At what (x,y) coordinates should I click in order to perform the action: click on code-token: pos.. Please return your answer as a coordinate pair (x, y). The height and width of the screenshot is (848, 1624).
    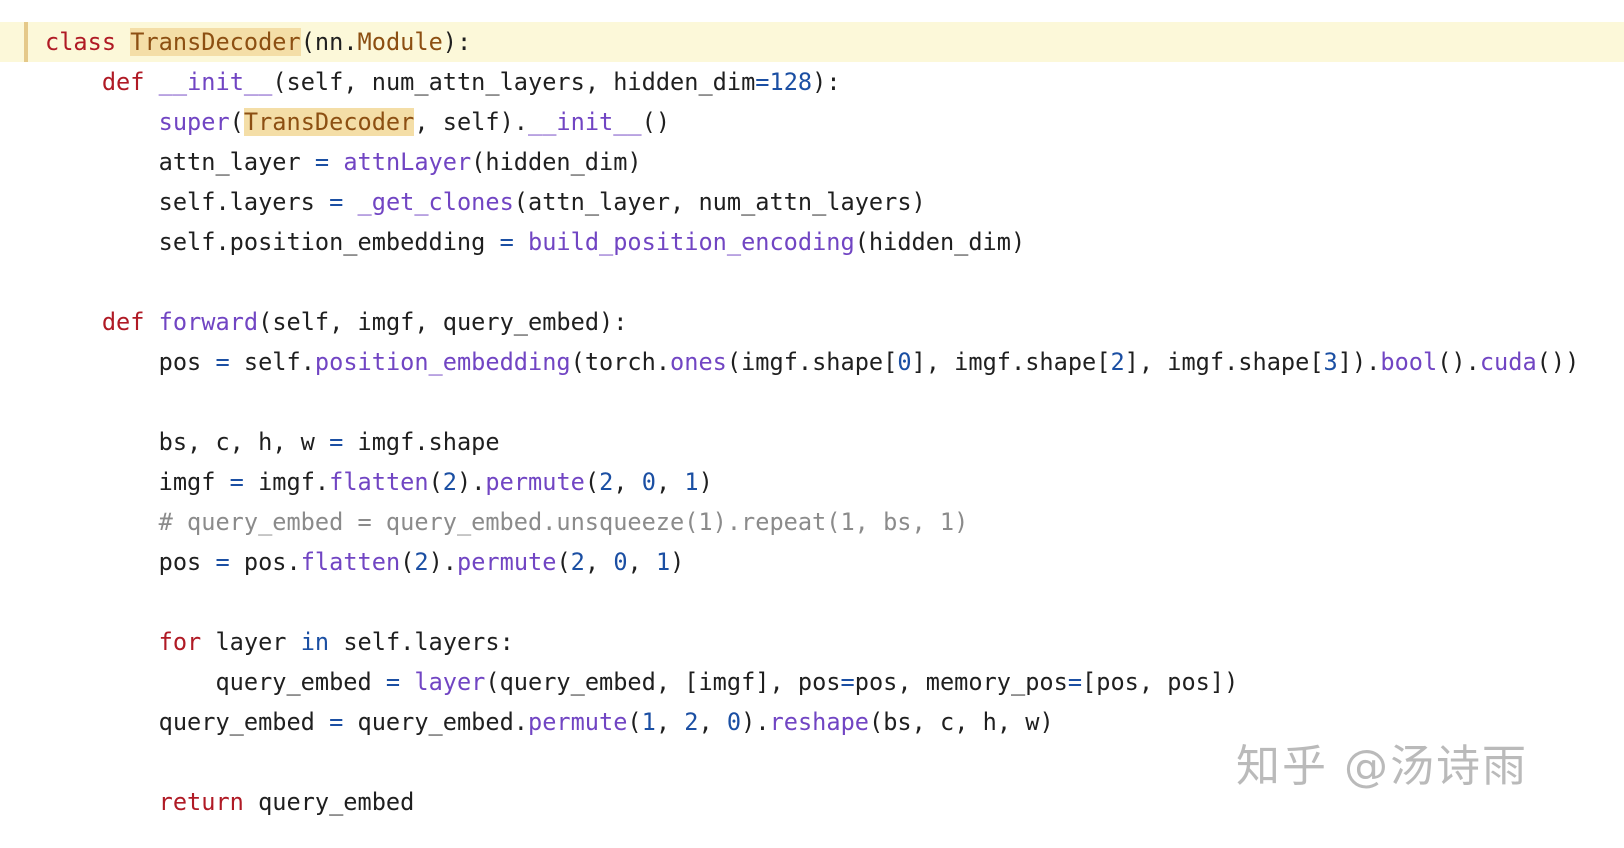
    Looking at the image, I should click on (265, 562).